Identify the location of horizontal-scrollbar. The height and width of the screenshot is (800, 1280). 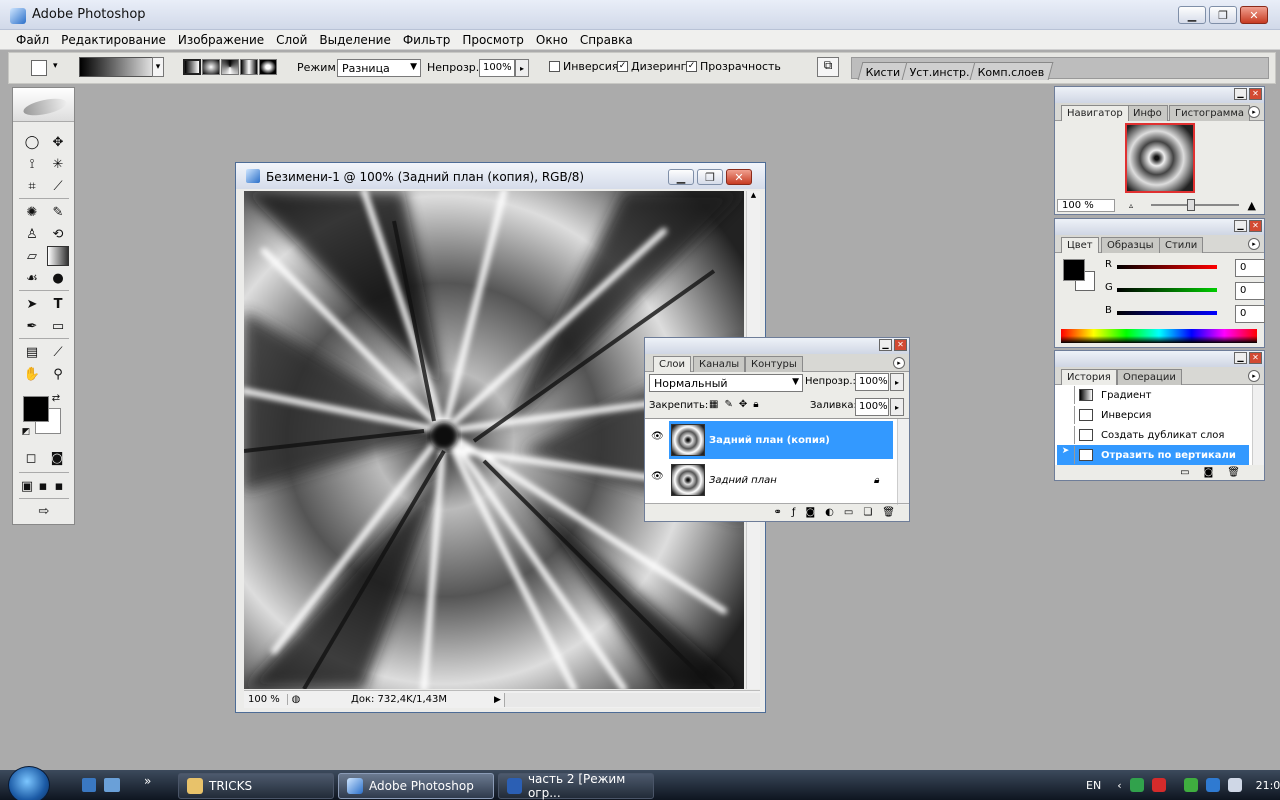
(632, 699).